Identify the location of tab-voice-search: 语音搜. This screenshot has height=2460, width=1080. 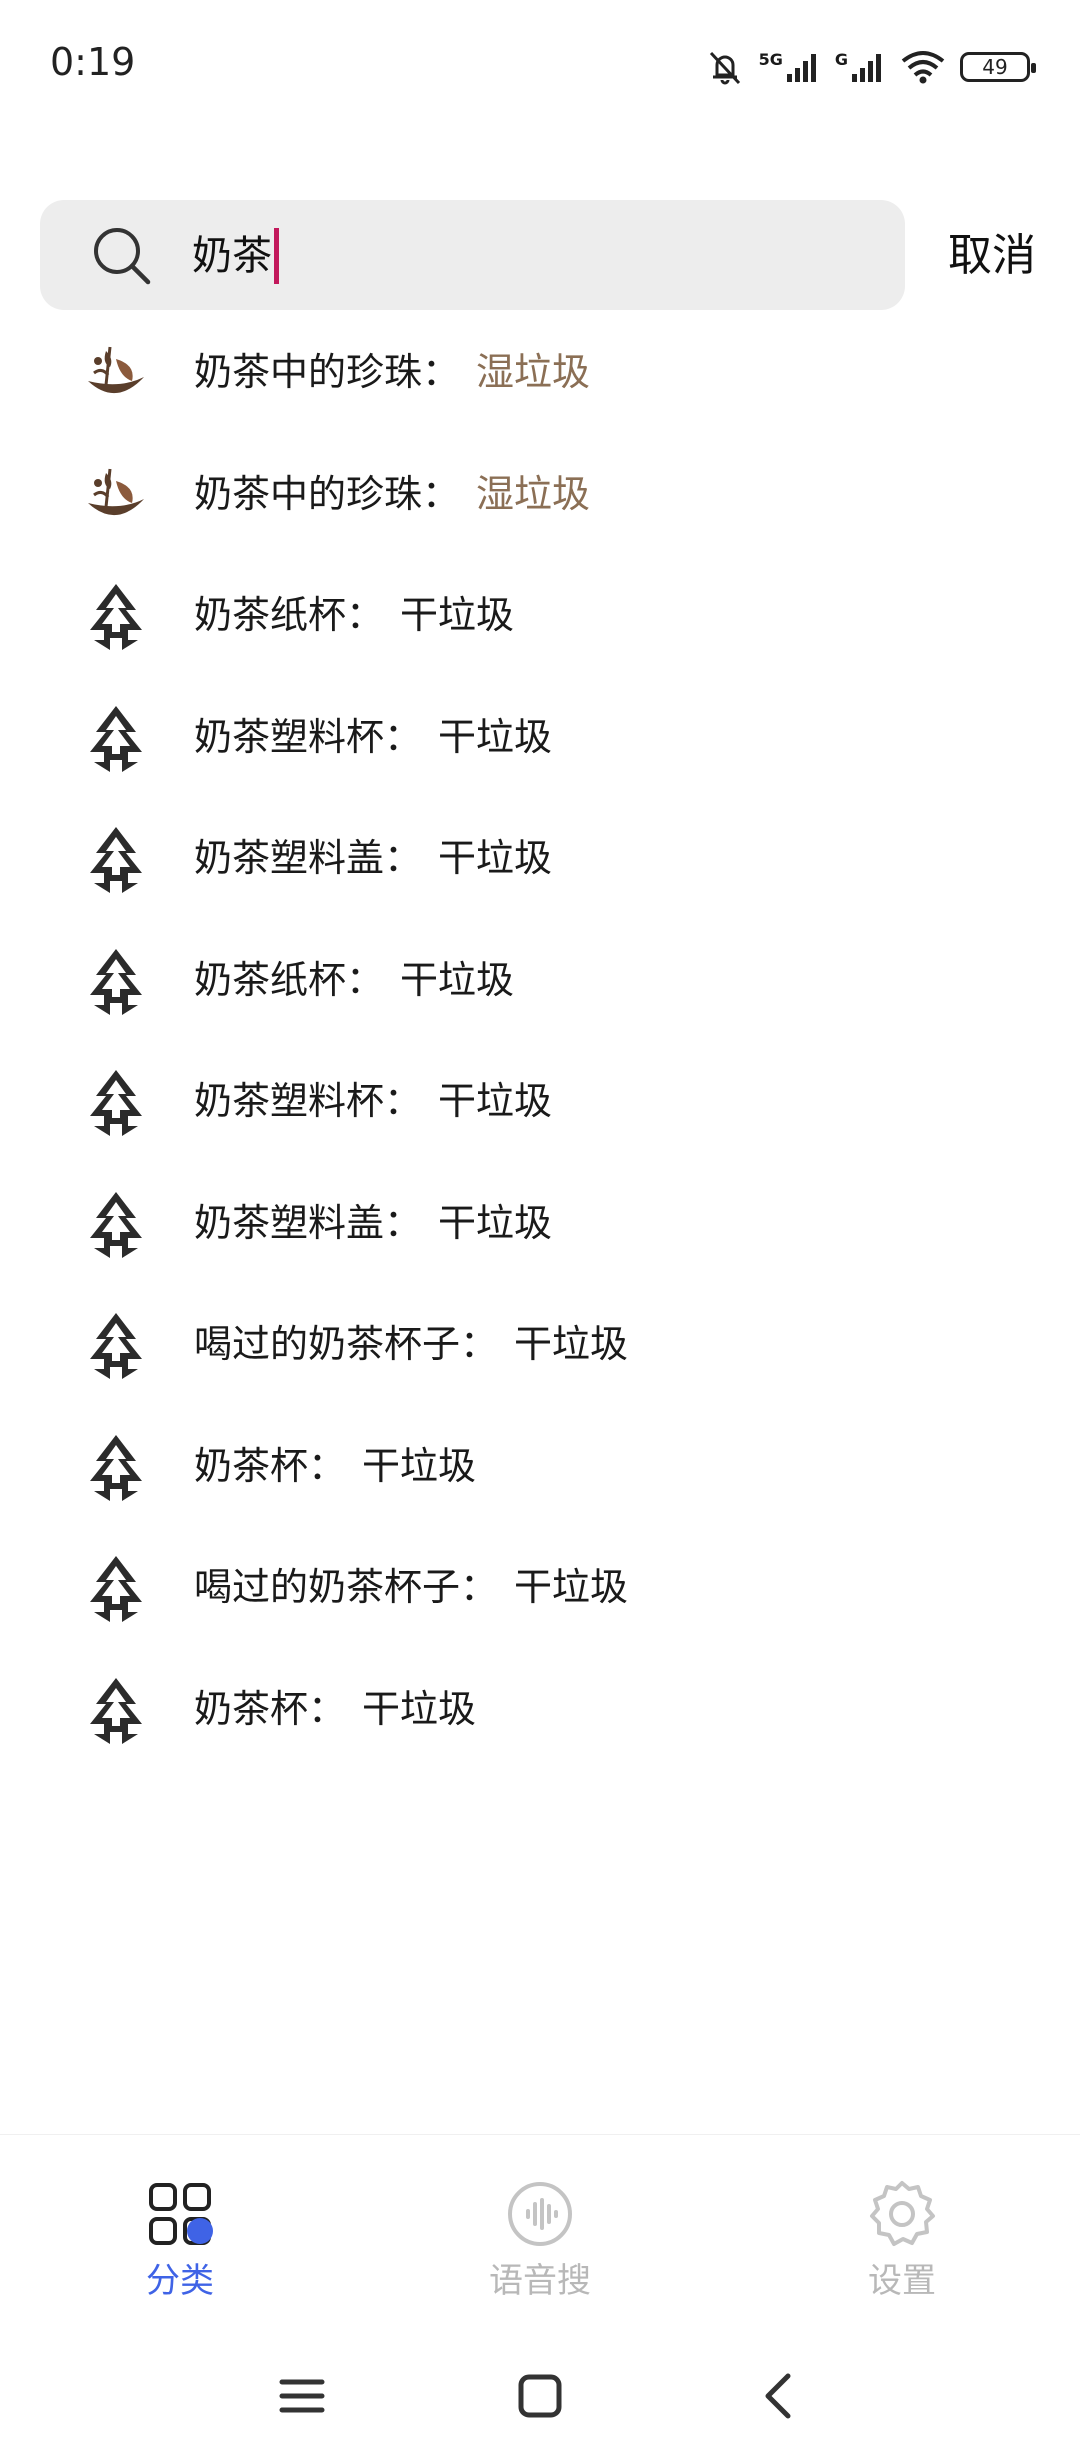
(540, 2240).